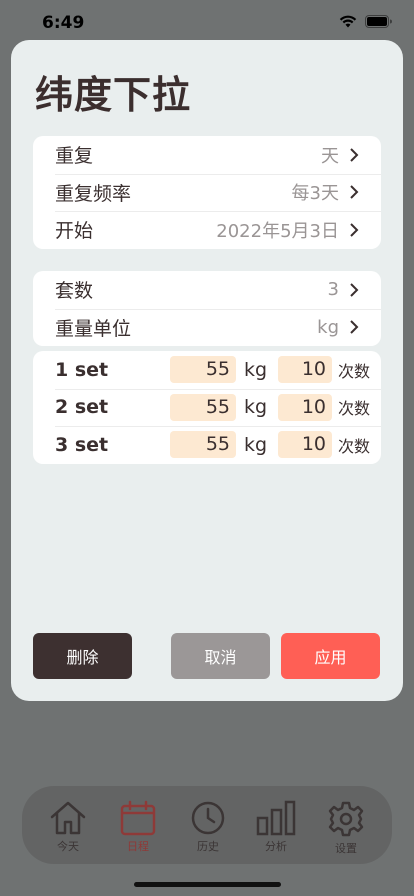 This screenshot has height=896, width=414. I want to click on set-row: 3 set 55 kg 10 次数, so click(207, 445).